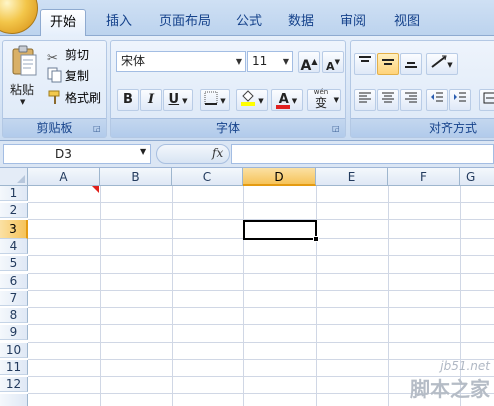  I want to click on phonetic-guide-icon: wén 变, so click(321, 99).